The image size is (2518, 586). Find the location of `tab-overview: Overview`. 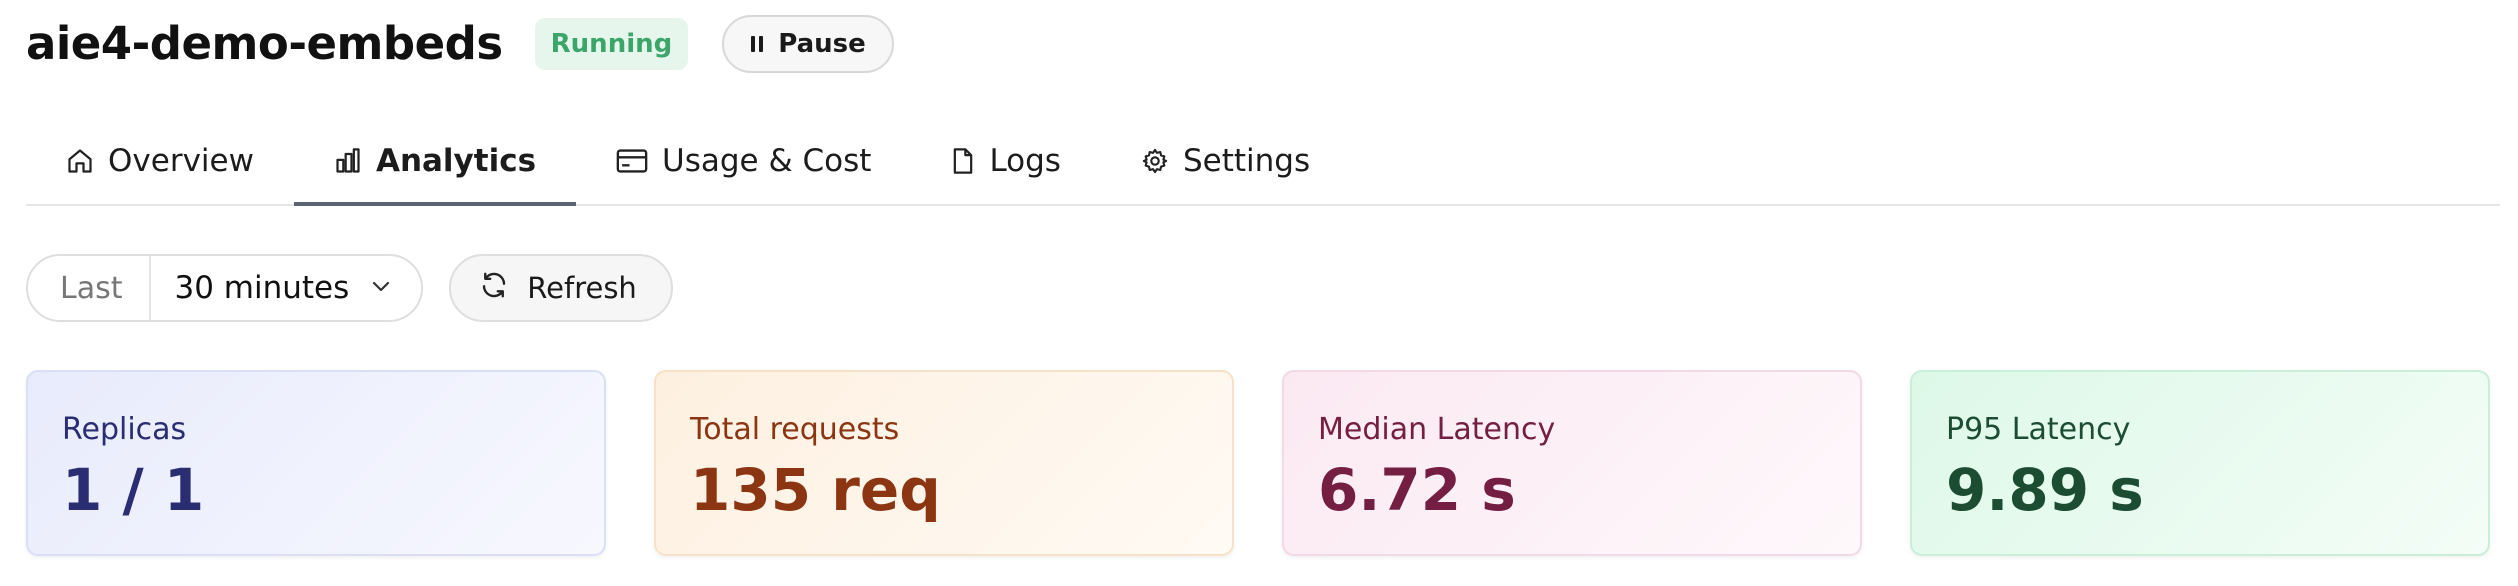

tab-overview: Overview is located at coordinates (160, 161).